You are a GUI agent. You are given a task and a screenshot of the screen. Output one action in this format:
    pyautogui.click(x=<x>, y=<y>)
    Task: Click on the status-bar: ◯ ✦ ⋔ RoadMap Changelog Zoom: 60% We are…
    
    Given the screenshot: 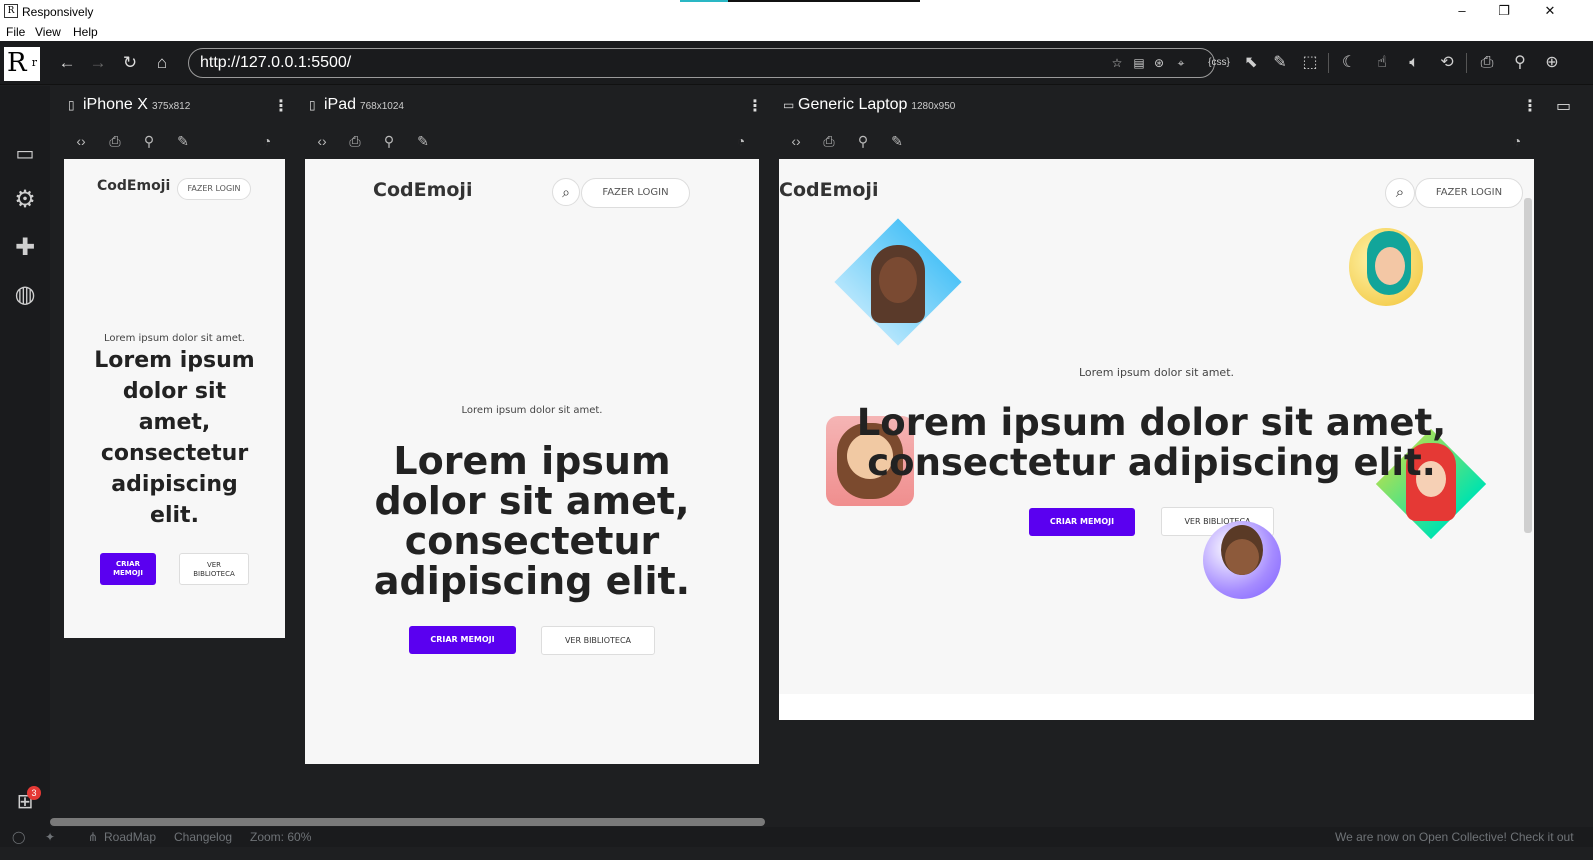 What is the action you would take?
    pyautogui.click(x=796, y=837)
    